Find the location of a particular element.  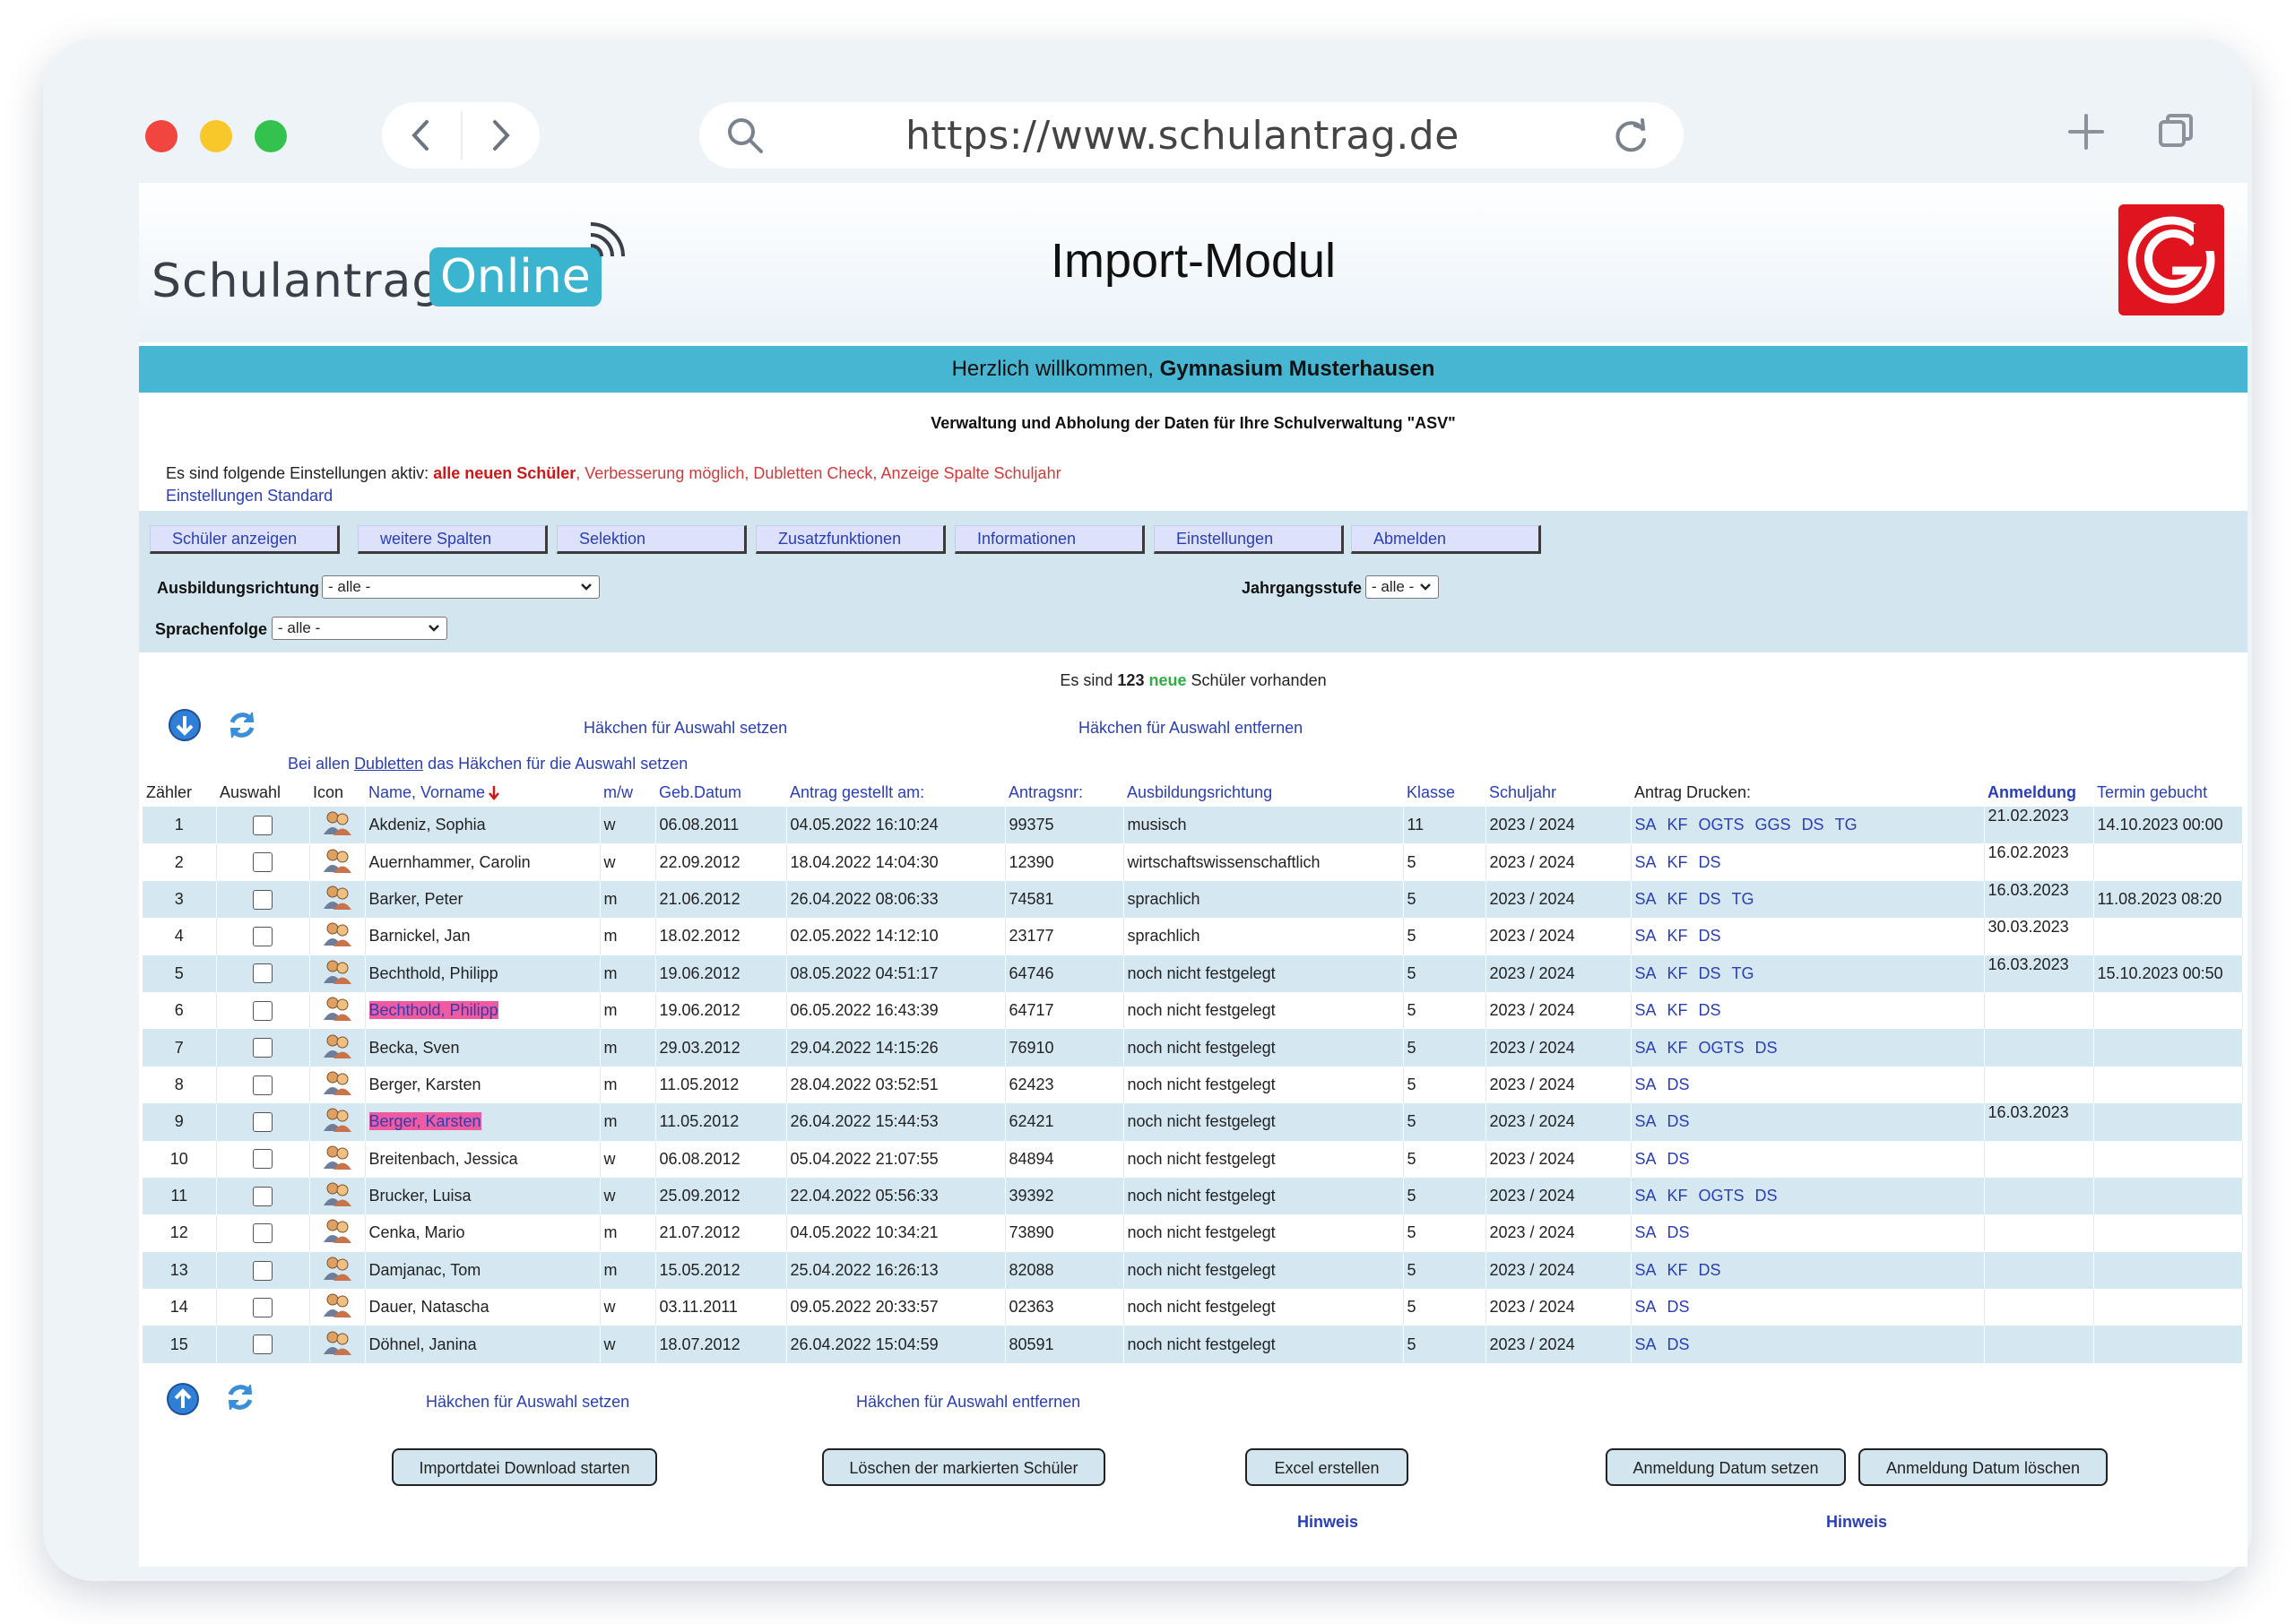

col-anmeldung: Anmeldung is located at coordinates (2038, 792).